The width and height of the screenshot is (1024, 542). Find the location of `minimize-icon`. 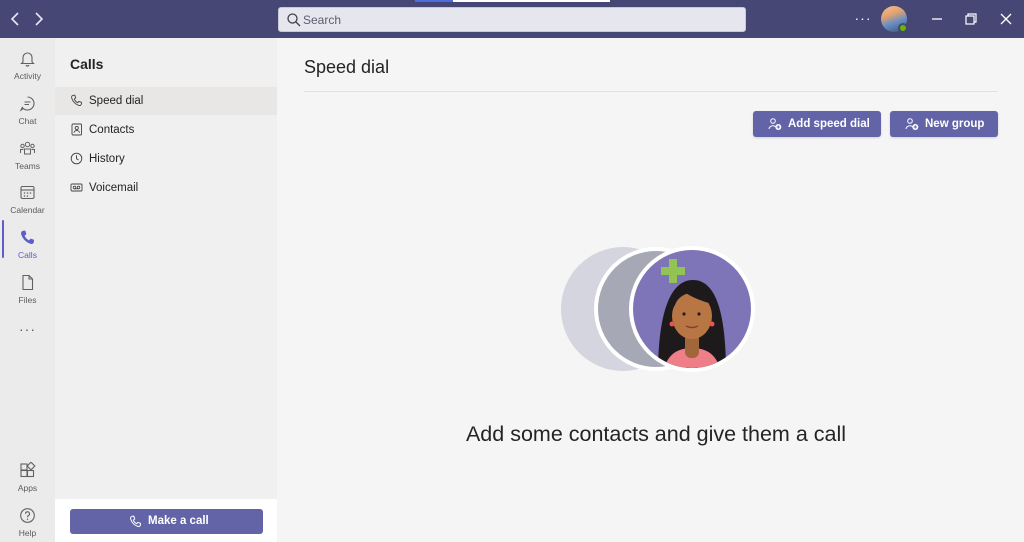

minimize-icon is located at coordinates (937, 19).